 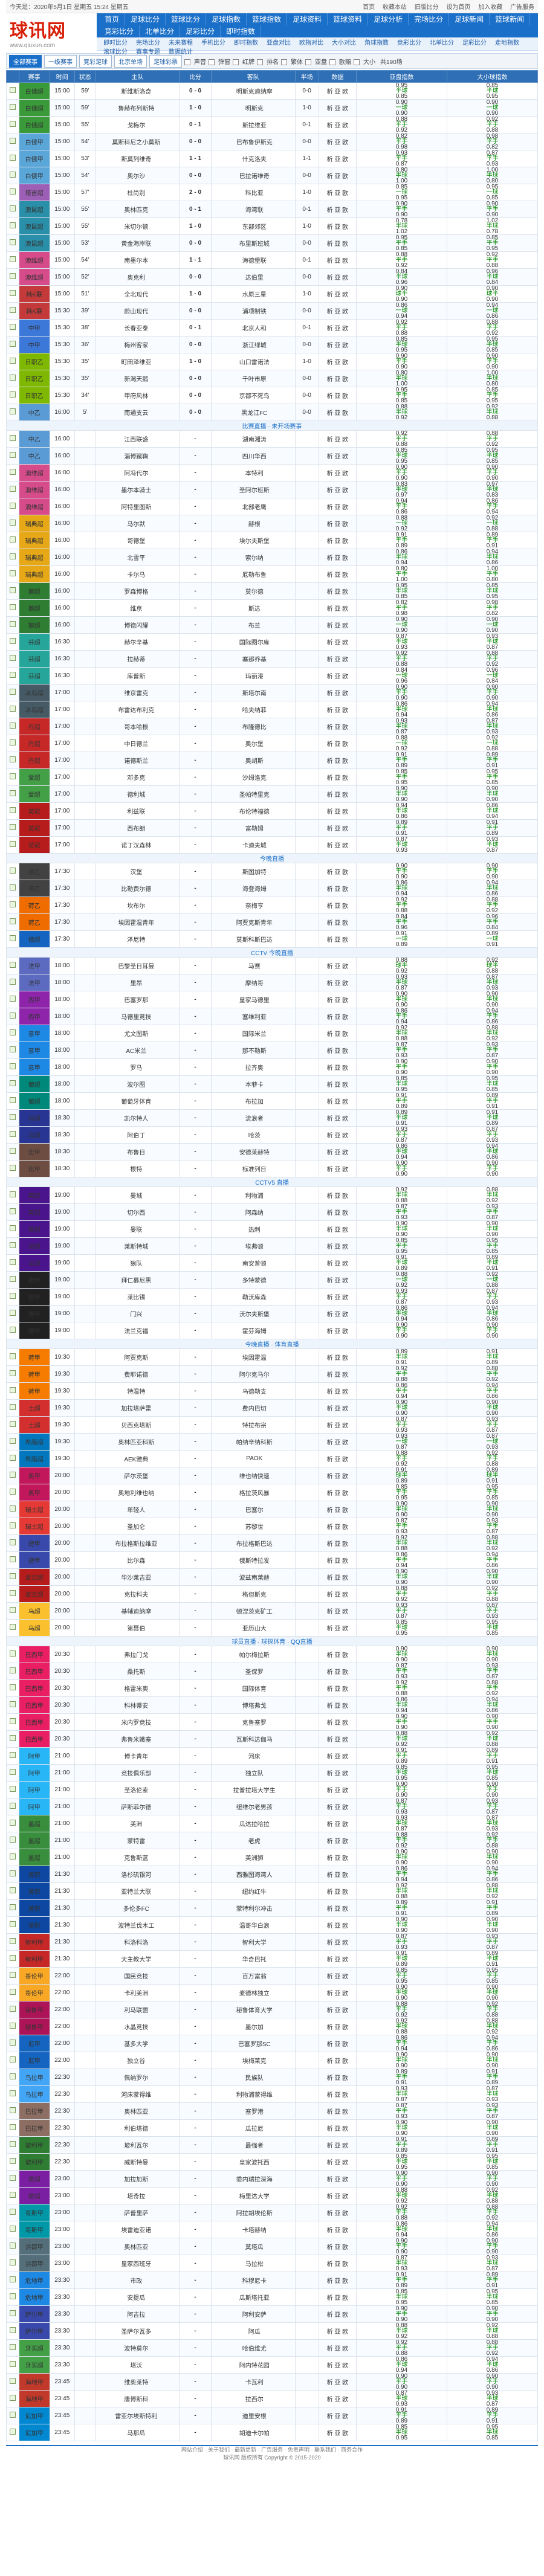 What do you see at coordinates (492, 1942) in the screenshot?
I see `over-under-odds: 0.93 平手 0.87` at bounding box center [492, 1942].